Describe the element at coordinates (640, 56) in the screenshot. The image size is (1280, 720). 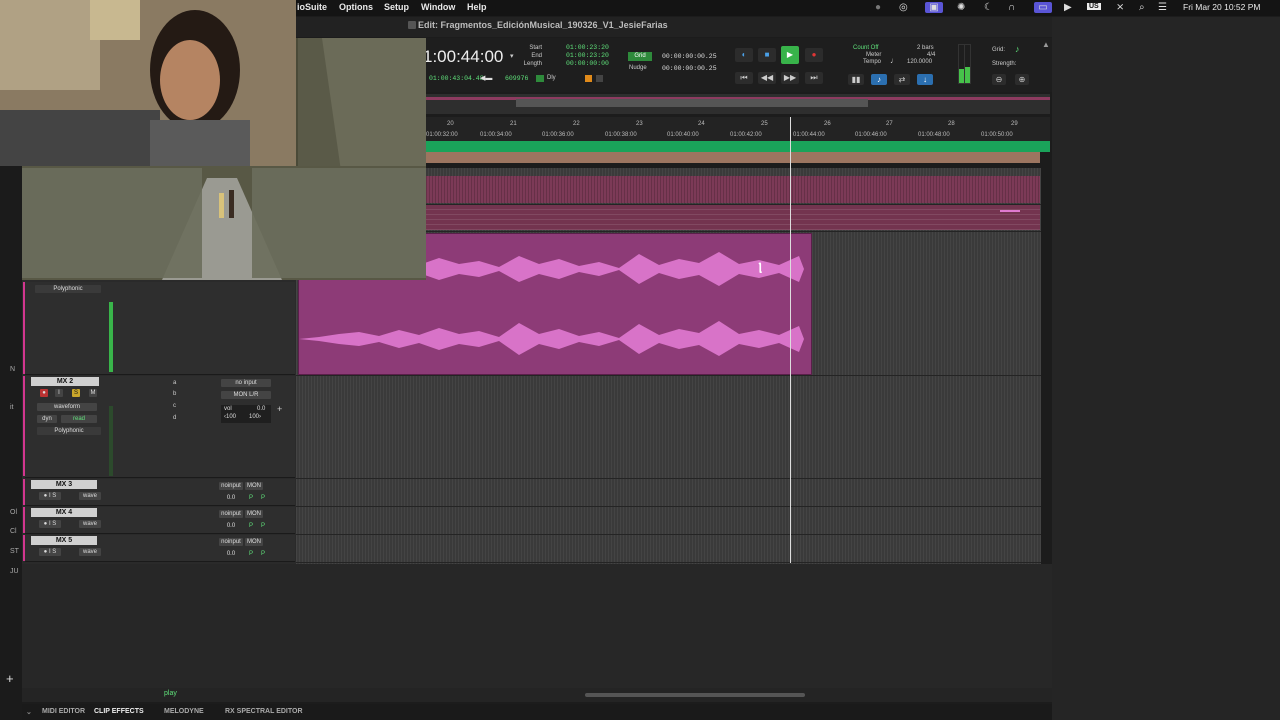
I see `grid-toggle: Grid` at that location.